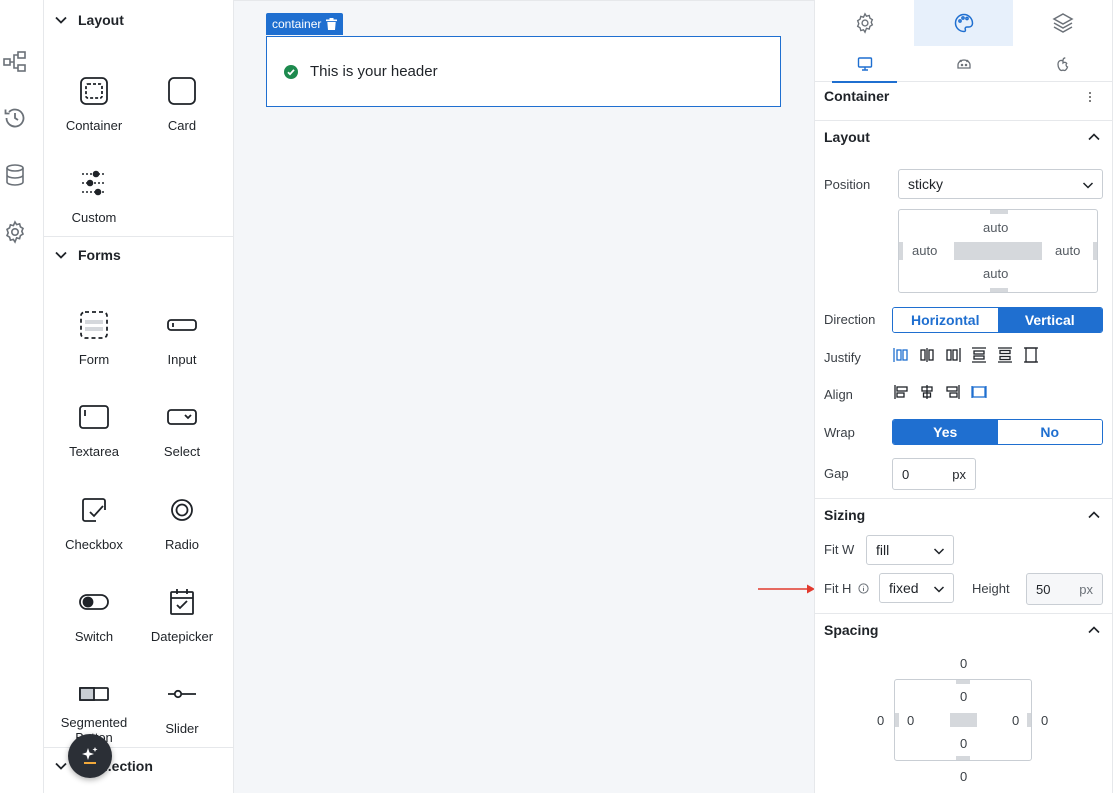 This screenshot has width=1113, height=793. Describe the element at coordinates (182, 625) in the screenshot. I see `component-datepicker: Datepicker` at that location.